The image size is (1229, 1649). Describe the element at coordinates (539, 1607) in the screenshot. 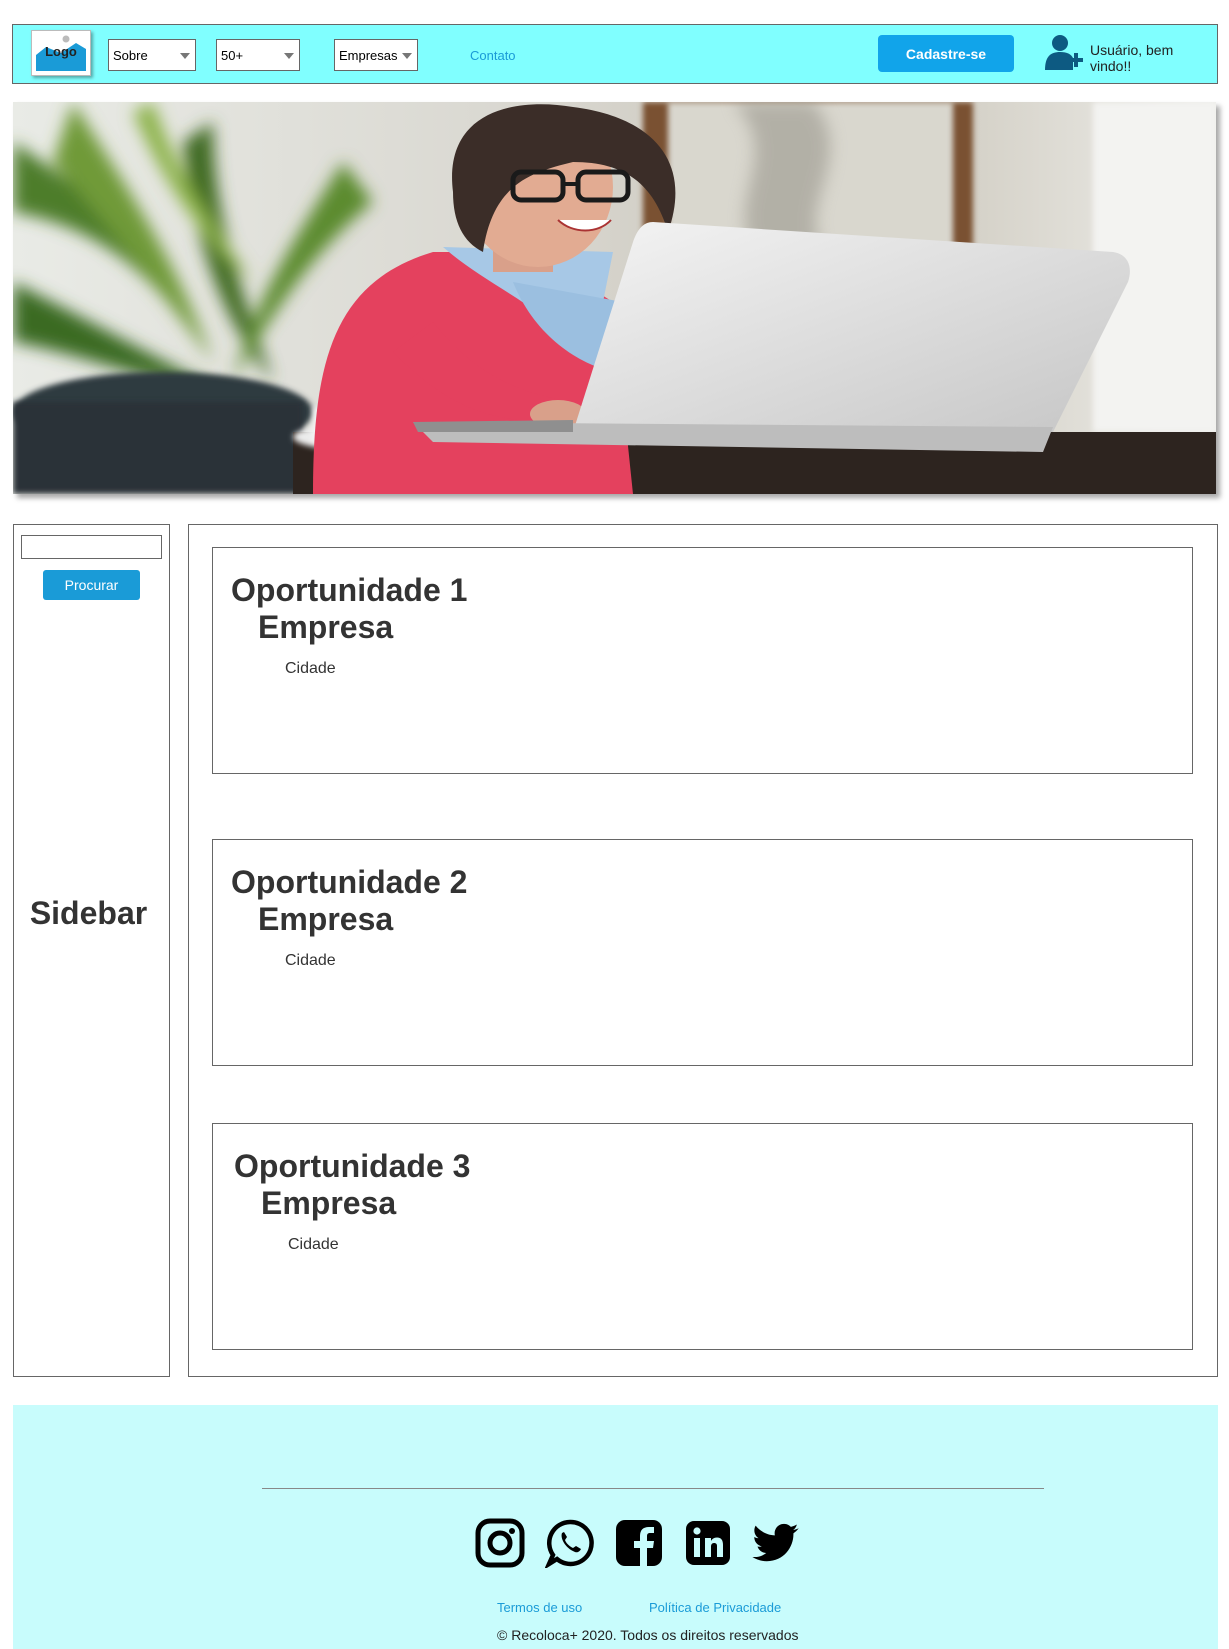

I see `terms-link: Termos de uso` at that location.